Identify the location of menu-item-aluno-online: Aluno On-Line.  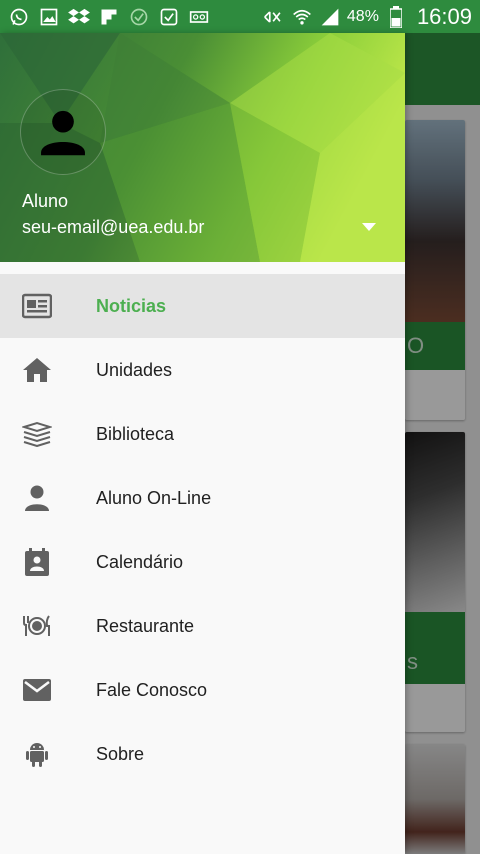
(202, 498).